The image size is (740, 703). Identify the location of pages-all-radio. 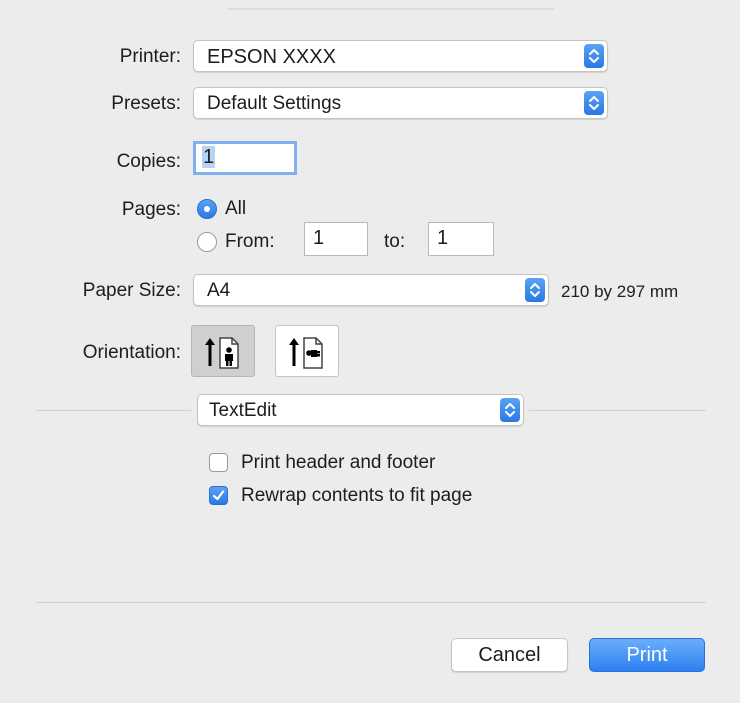
(207, 209).